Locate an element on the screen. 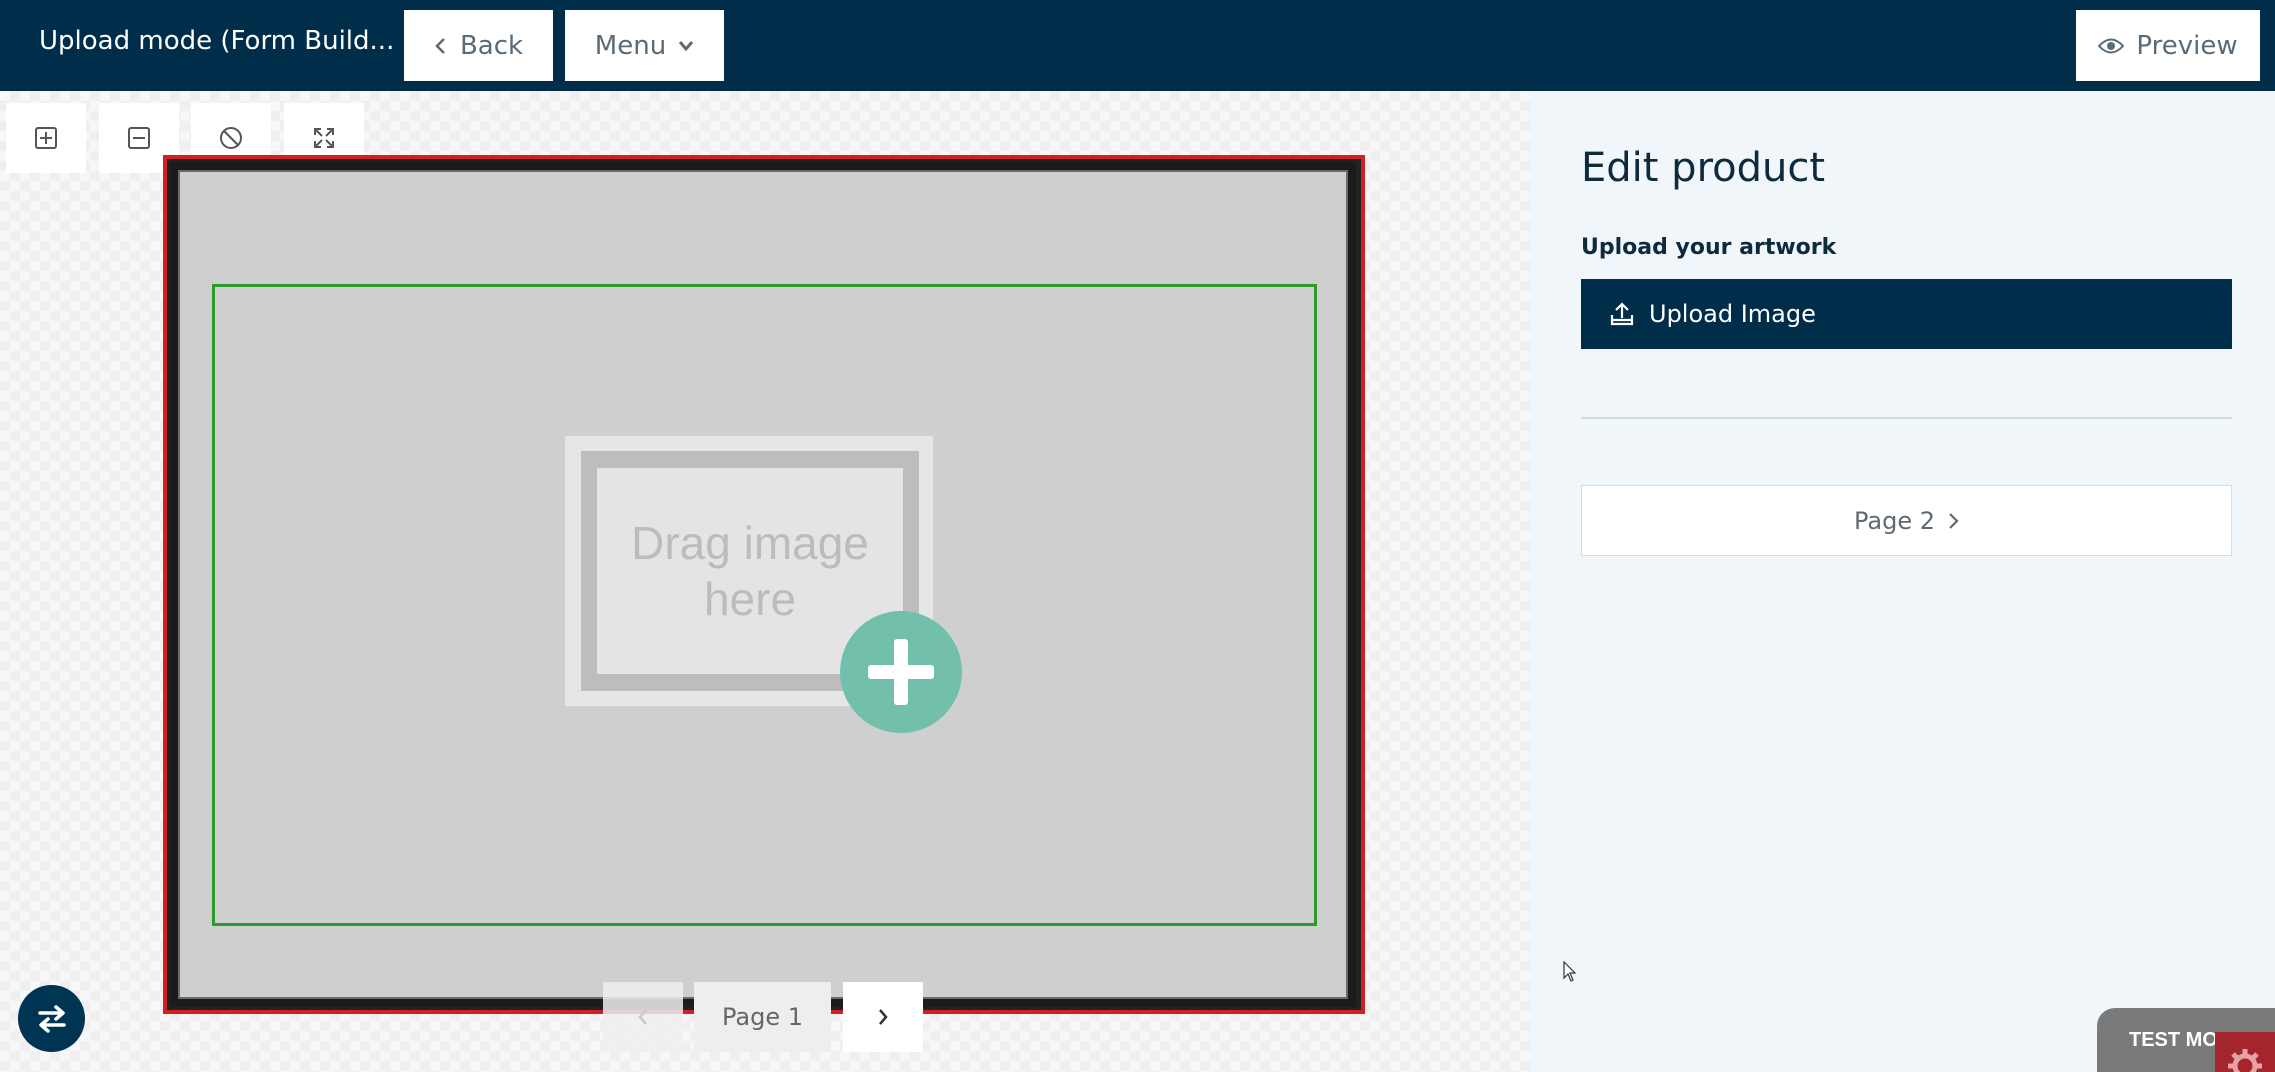  settings-button is located at coordinates (2245, 1052).